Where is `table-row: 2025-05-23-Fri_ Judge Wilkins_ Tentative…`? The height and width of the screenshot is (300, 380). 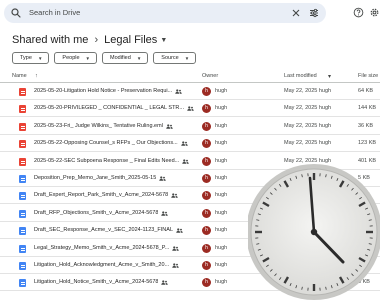
table-row: 2025-05-23-Fri_ Judge Wilkins_ Tentative… is located at coordinates (190, 126).